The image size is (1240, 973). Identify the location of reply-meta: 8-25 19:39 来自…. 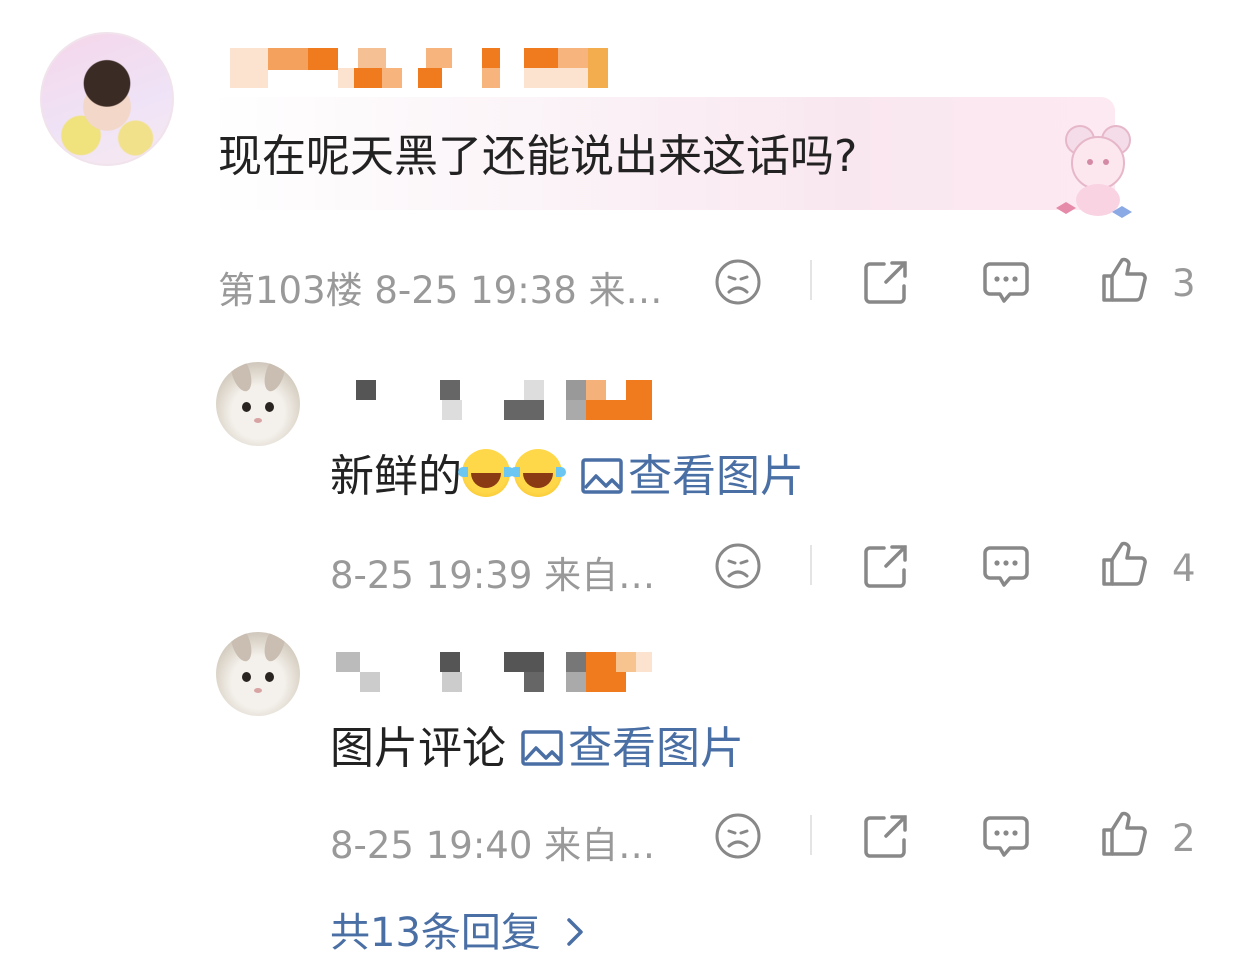
(493, 575).